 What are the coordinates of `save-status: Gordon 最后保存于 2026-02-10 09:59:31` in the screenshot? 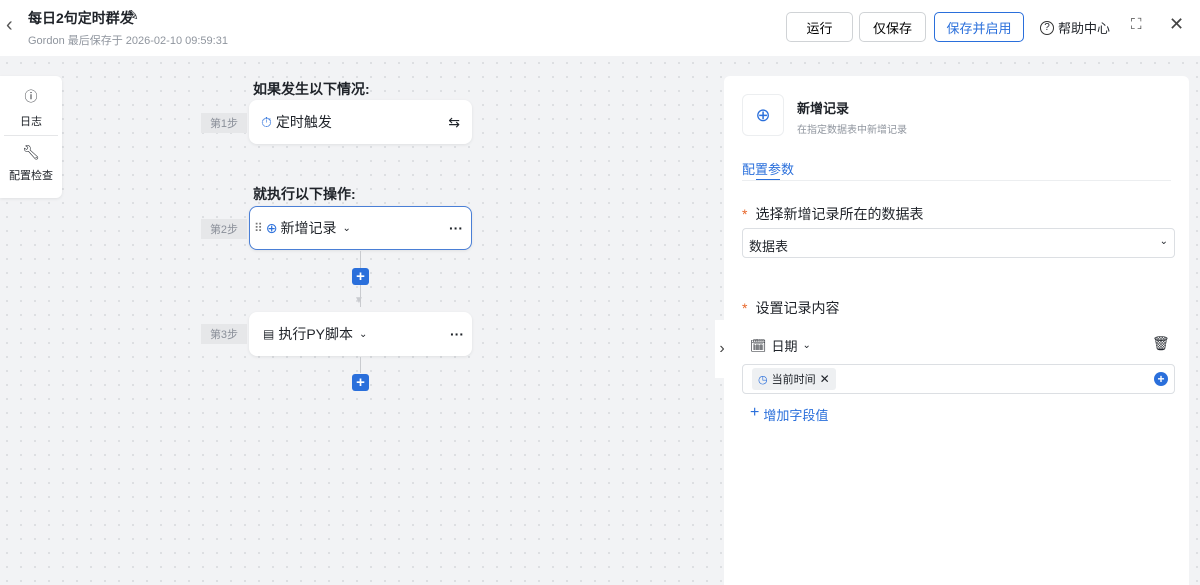 It's located at (128, 41).